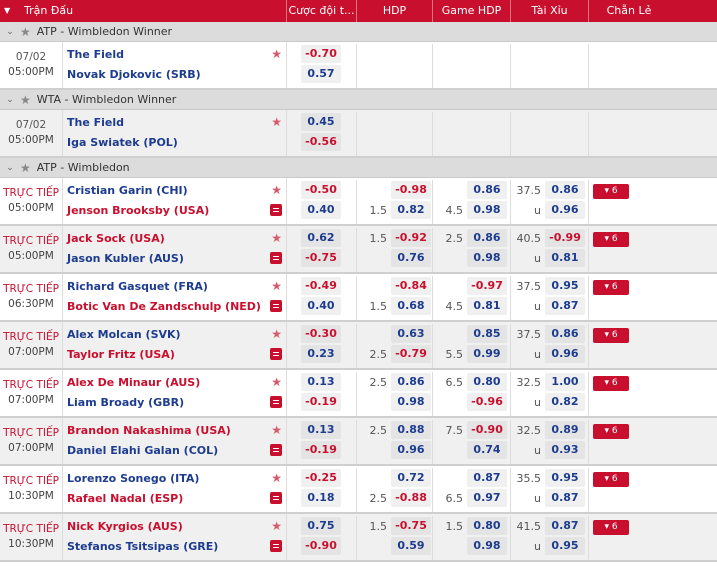 This screenshot has height=571, width=717. What do you see at coordinates (411, 286) in the screenshot?
I see `odds-value: -0.84` at bounding box center [411, 286].